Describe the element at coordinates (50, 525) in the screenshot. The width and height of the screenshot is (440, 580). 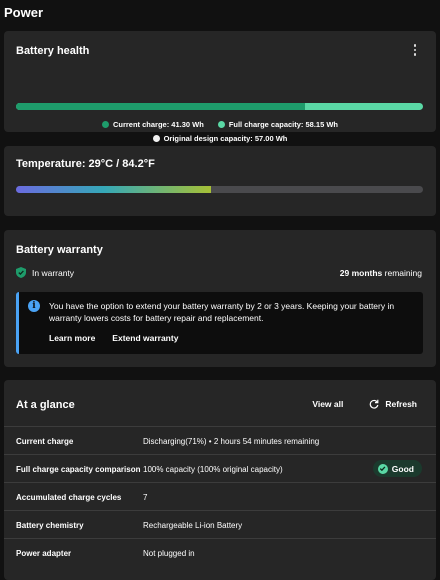
I see `row-label-battery-chemistry: Battery chemistry` at that location.